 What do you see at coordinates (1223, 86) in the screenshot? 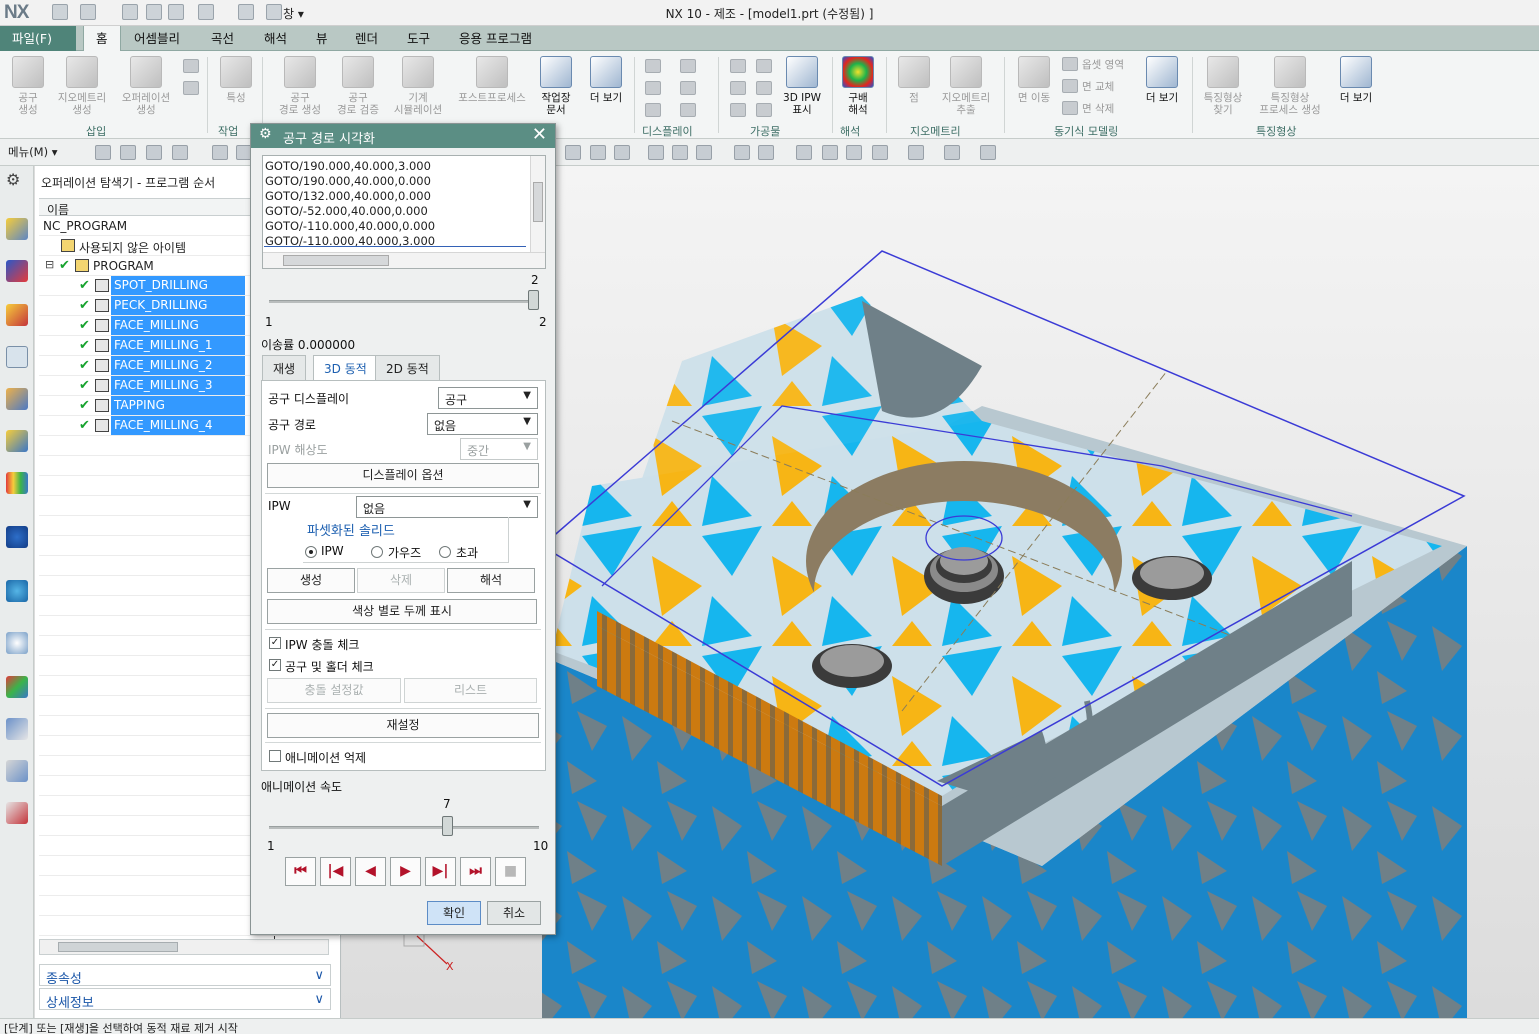
I see `find-feature-button: 특징형상 찾기` at bounding box center [1223, 86].